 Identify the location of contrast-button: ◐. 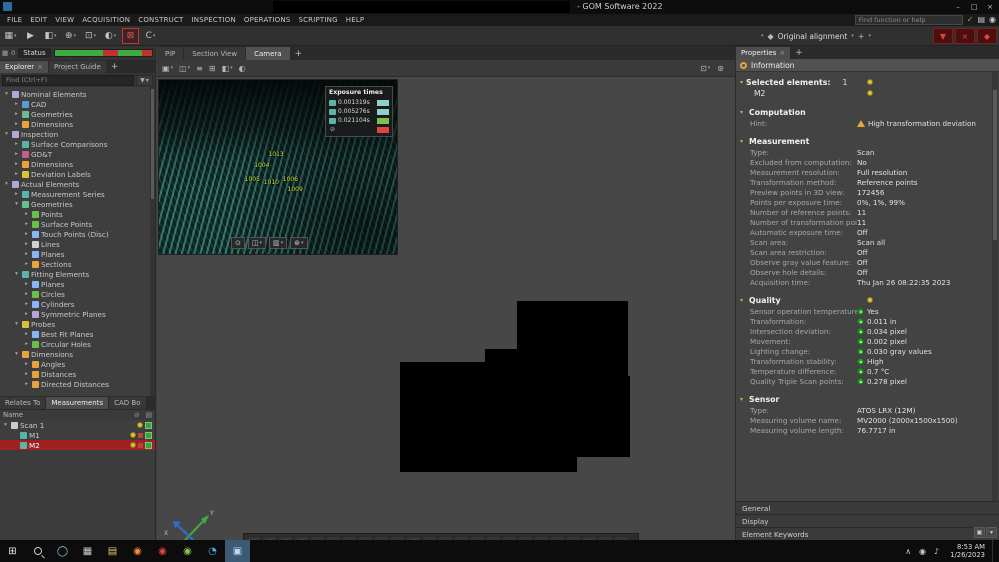
(242, 68).